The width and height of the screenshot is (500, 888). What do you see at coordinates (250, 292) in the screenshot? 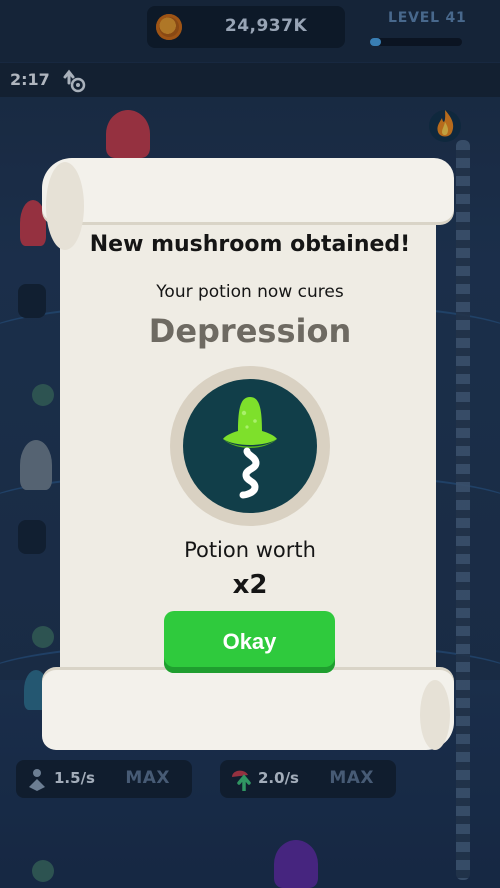
I see `dialog-subtitle: Your potion now cures` at bounding box center [250, 292].